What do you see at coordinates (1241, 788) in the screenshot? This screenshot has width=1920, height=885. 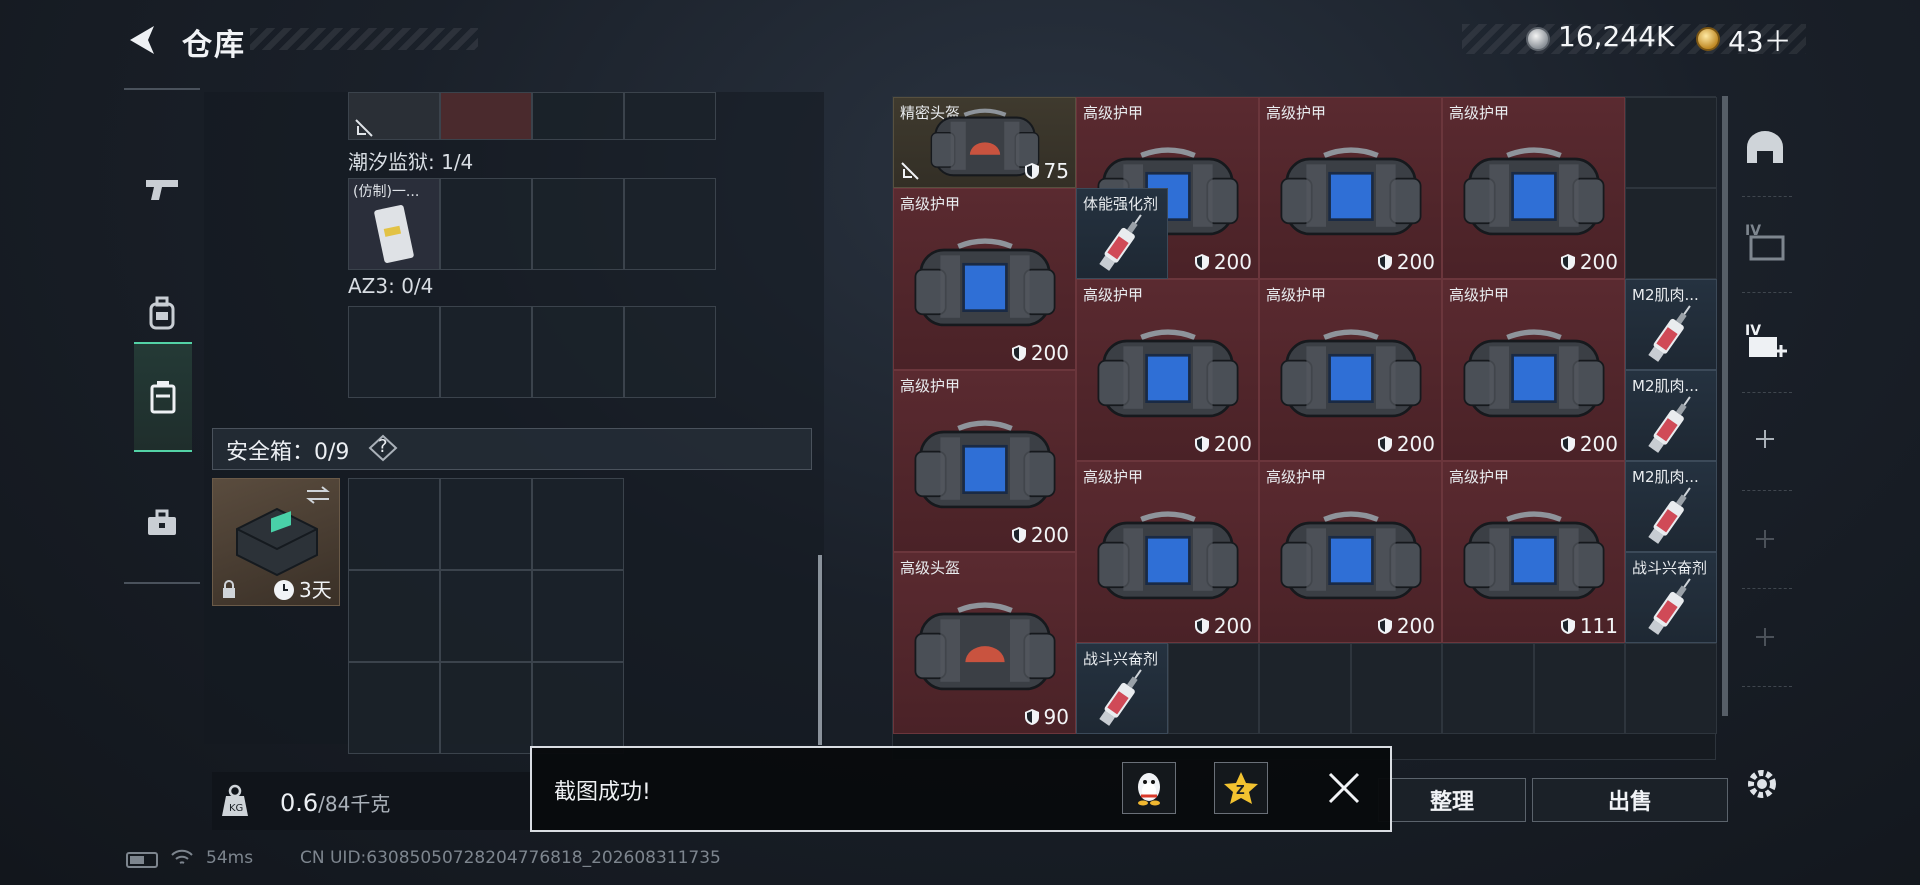 I see `share-qzone-button: Z` at bounding box center [1241, 788].